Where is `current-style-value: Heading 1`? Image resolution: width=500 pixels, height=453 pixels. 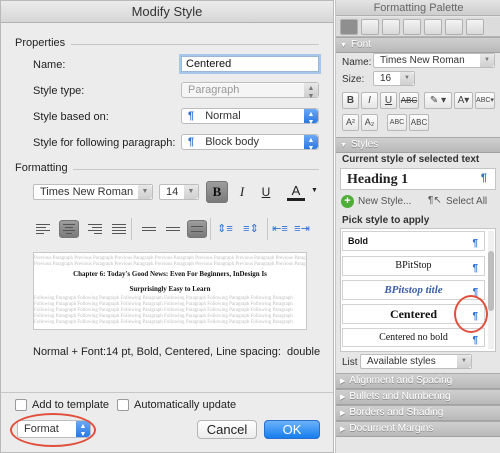 current-style-value: Heading 1 is located at coordinates (378, 179).